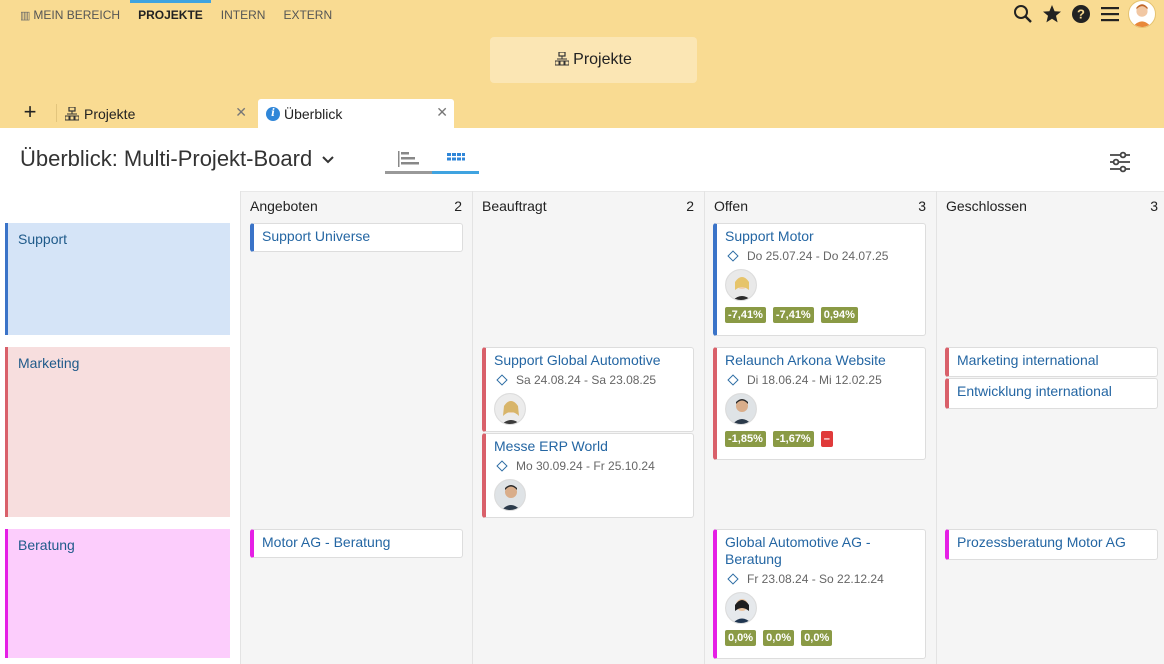  Describe the element at coordinates (1142, 14) in the screenshot. I see `user-avatar` at that location.